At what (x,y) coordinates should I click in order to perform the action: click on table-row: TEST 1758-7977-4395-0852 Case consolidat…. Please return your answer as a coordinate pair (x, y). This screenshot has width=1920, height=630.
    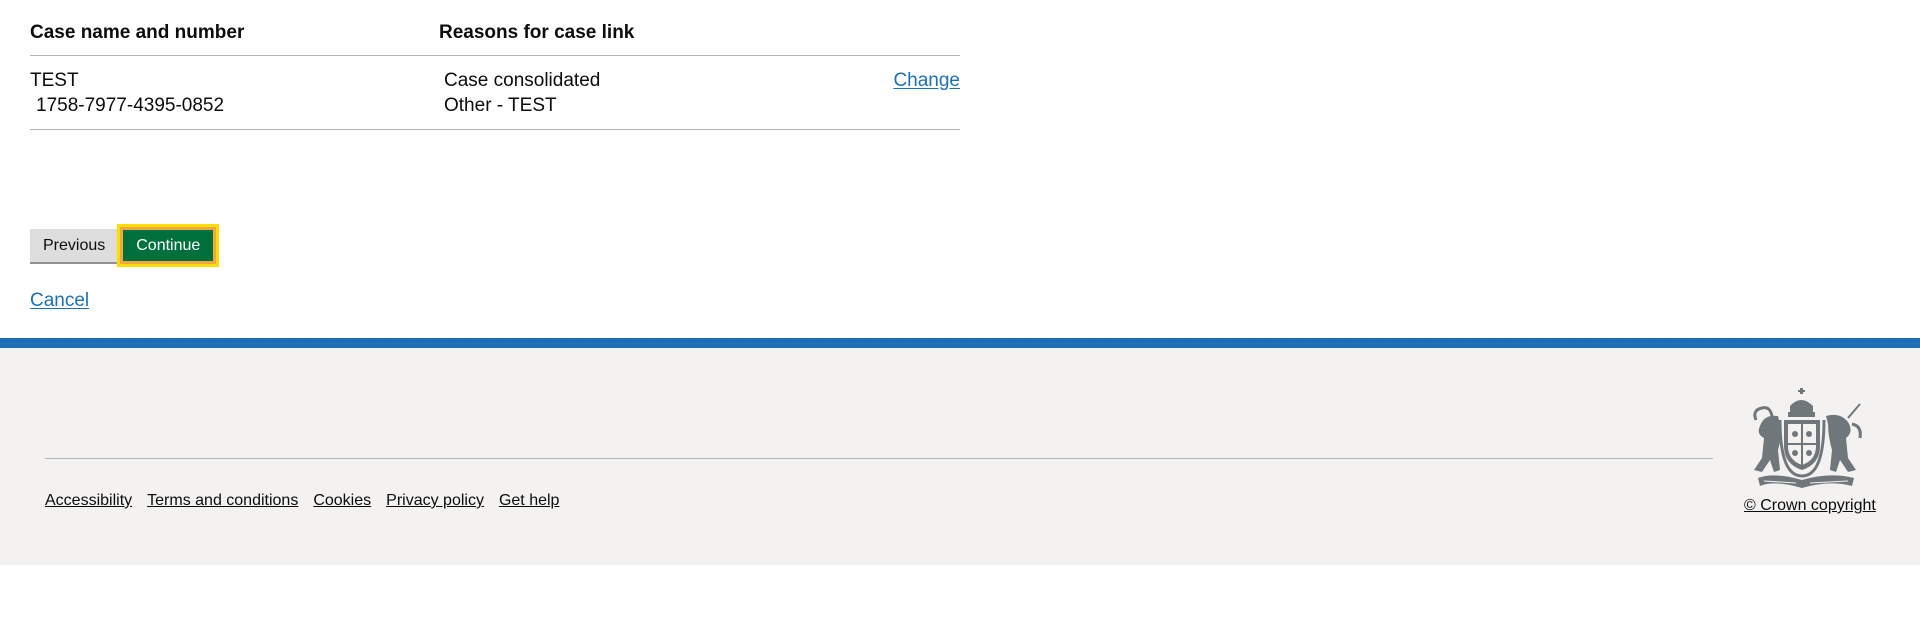
    Looking at the image, I should click on (495, 92).